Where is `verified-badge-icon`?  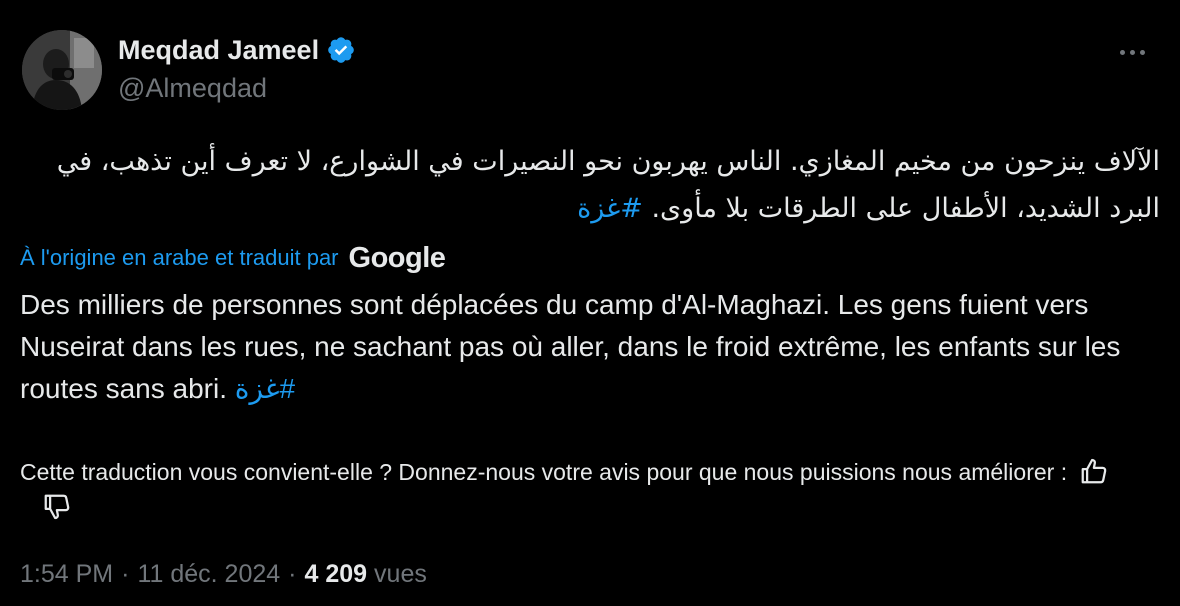 verified-badge-icon is located at coordinates (341, 50).